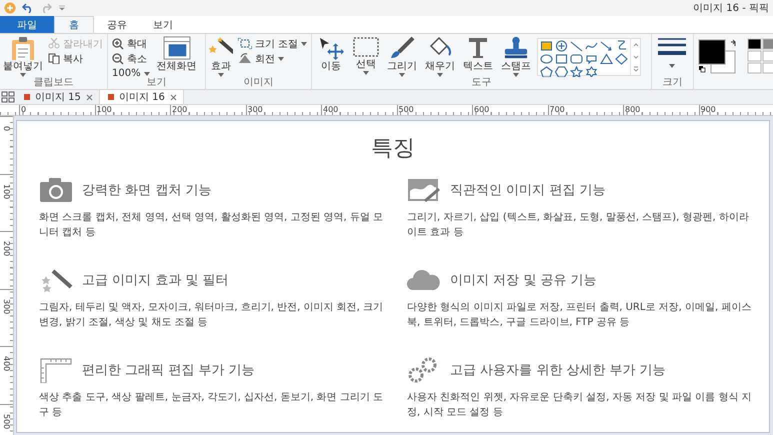  I want to click on ribbon-button: 확대, so click(131, 43).